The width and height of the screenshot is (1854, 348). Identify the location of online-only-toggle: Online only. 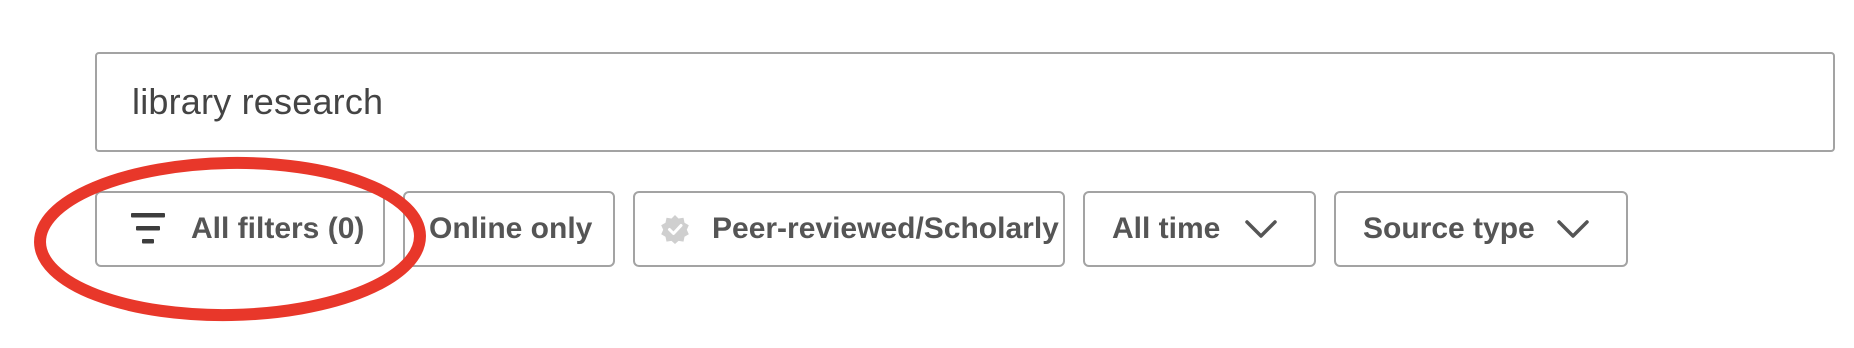
(509, 229).